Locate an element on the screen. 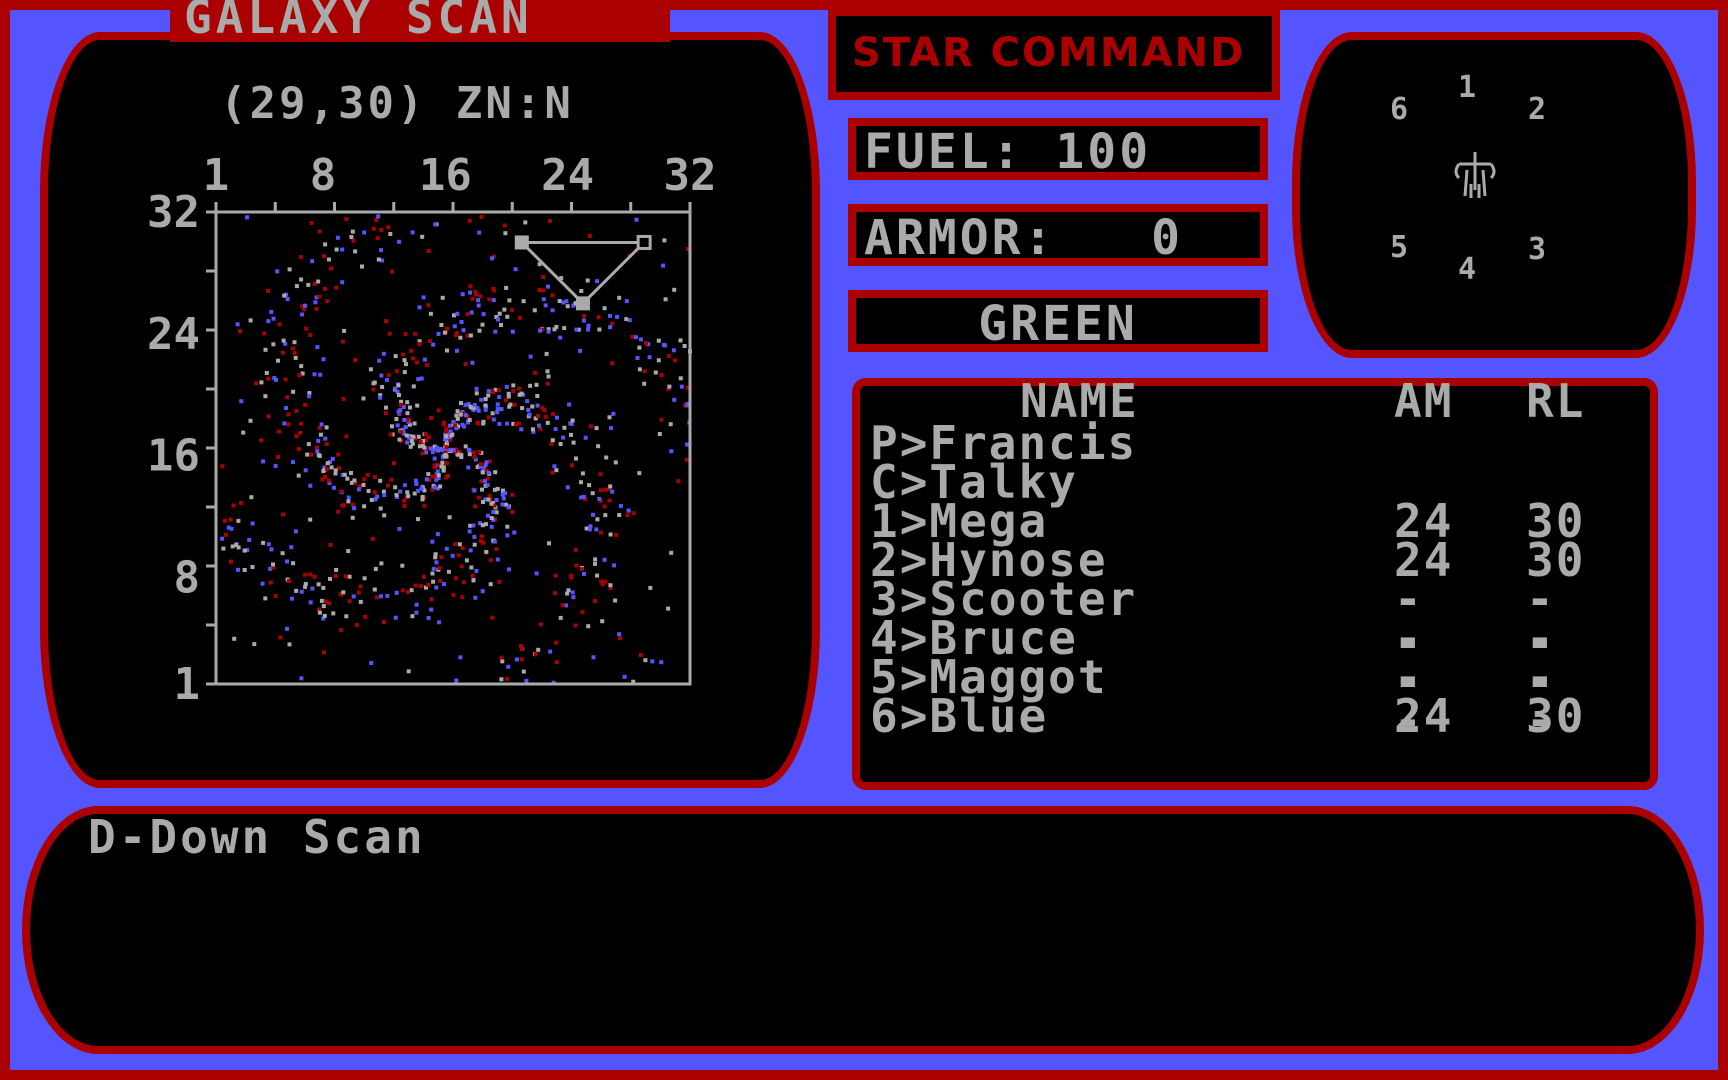 The height and width of the screenshot is (1080, 1728). y-tick-label: 32 is located at coordinates (173, 212).